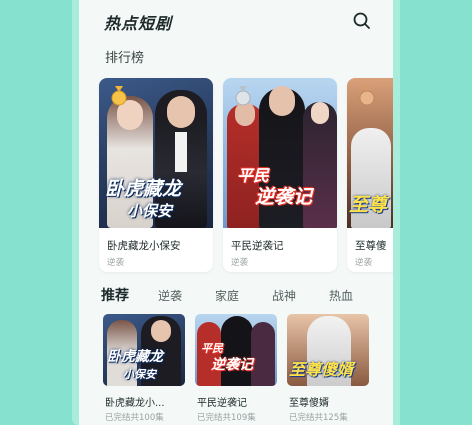 The height and width of the screenshot is (425, 472). I want to click on search-button, so click(362, 21).